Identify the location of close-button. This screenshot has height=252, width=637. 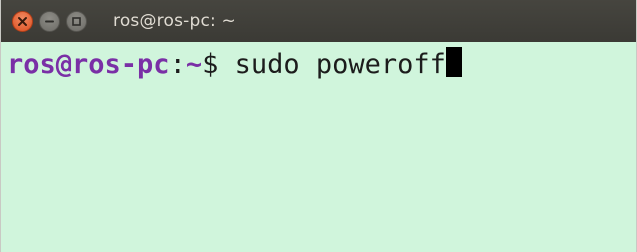
(22, 21).